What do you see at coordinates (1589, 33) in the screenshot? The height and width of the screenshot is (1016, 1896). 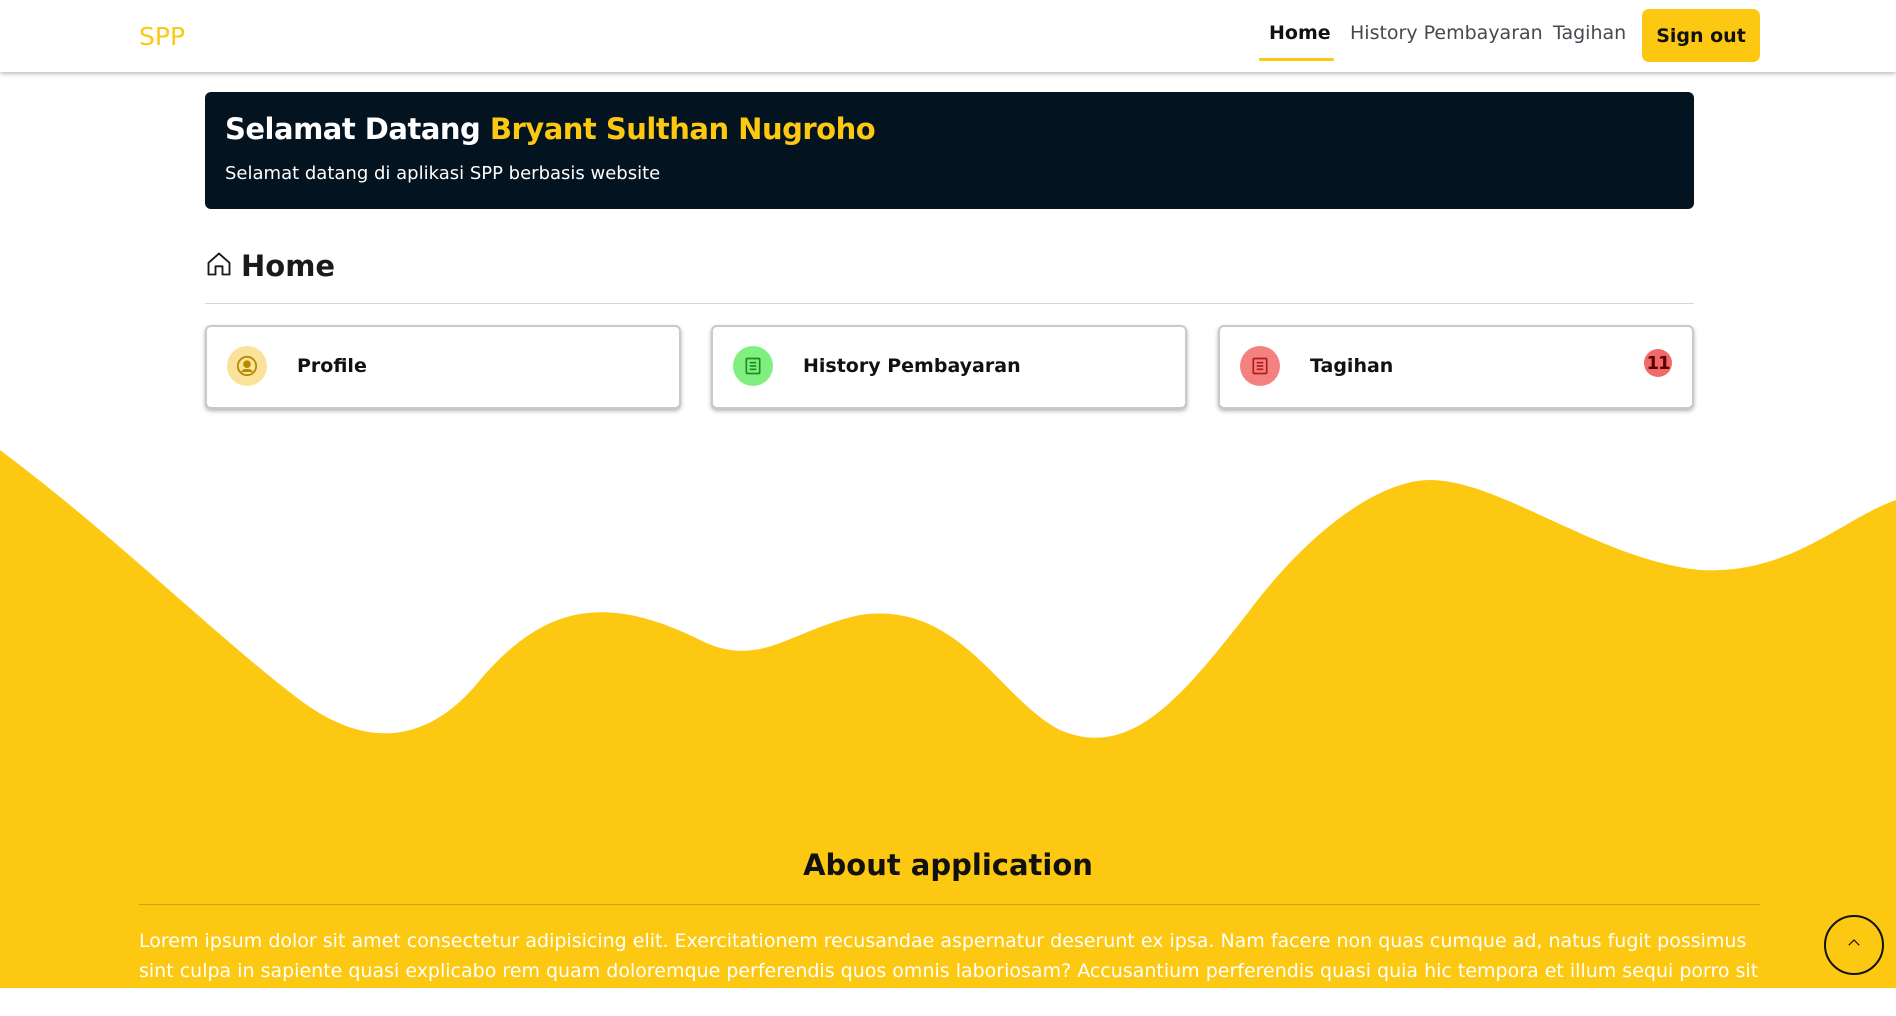 I see `nav-link-tagihan: Tagihan` at bounding box center [1589, 33].